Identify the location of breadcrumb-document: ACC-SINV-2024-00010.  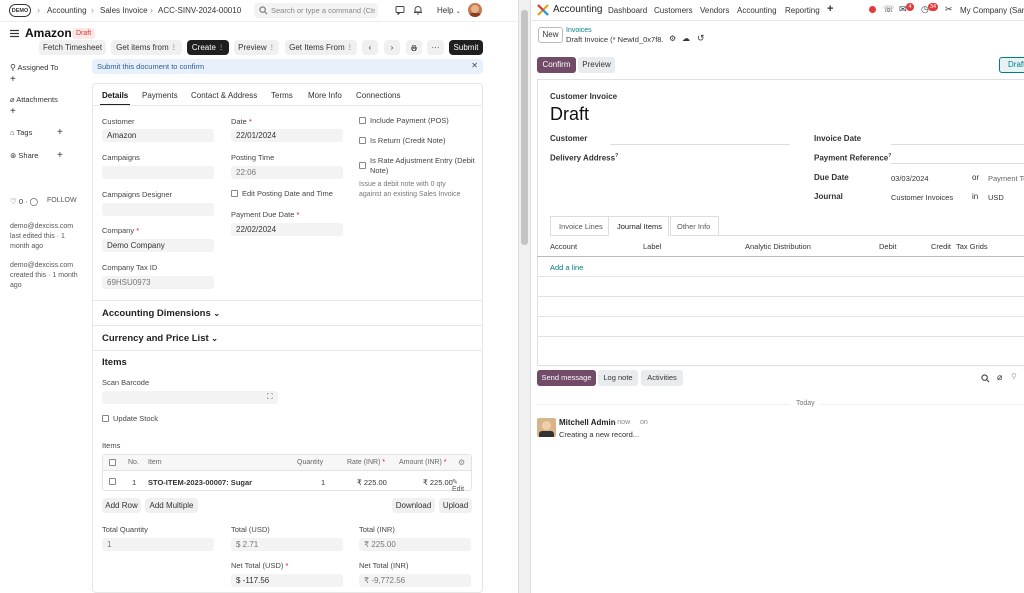
(199, 10).